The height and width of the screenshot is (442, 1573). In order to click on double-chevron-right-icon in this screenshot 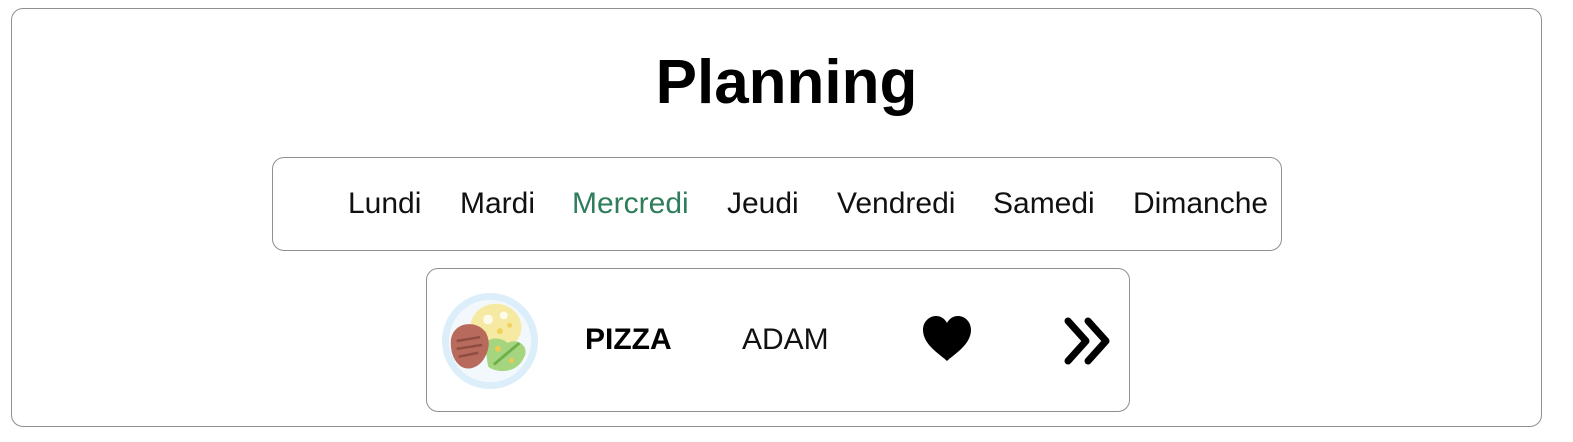, I will do `click(1090, 341)`.